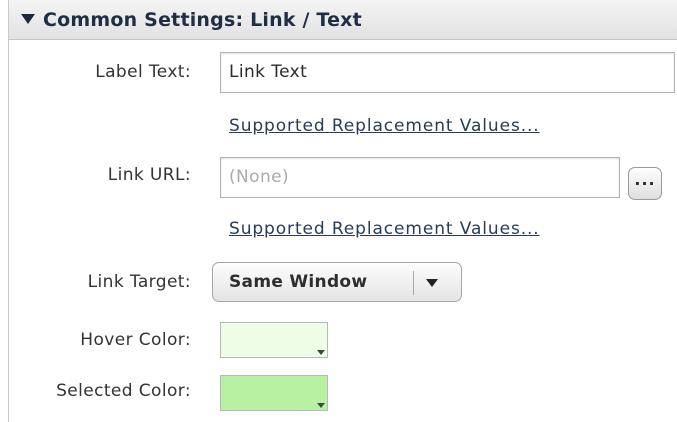 The image size is (677, 422). What do you see at coordinates (149, 175) in the screenshot?
I see `link-url-label: Link URL:` at bounding box center [149, 175].